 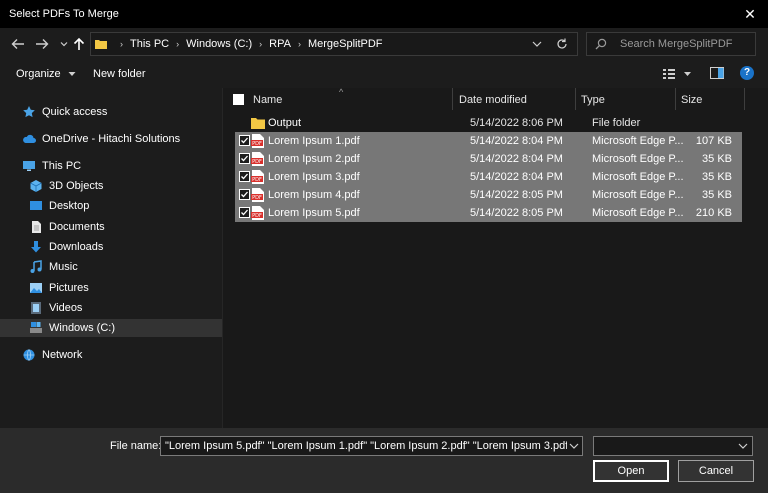 What do you see at coordinates (345, 44) in the screenshot?
I see `breadcrumb-mergesplitpdf: MergeSplitPDF` at bounding box center [345, 44].